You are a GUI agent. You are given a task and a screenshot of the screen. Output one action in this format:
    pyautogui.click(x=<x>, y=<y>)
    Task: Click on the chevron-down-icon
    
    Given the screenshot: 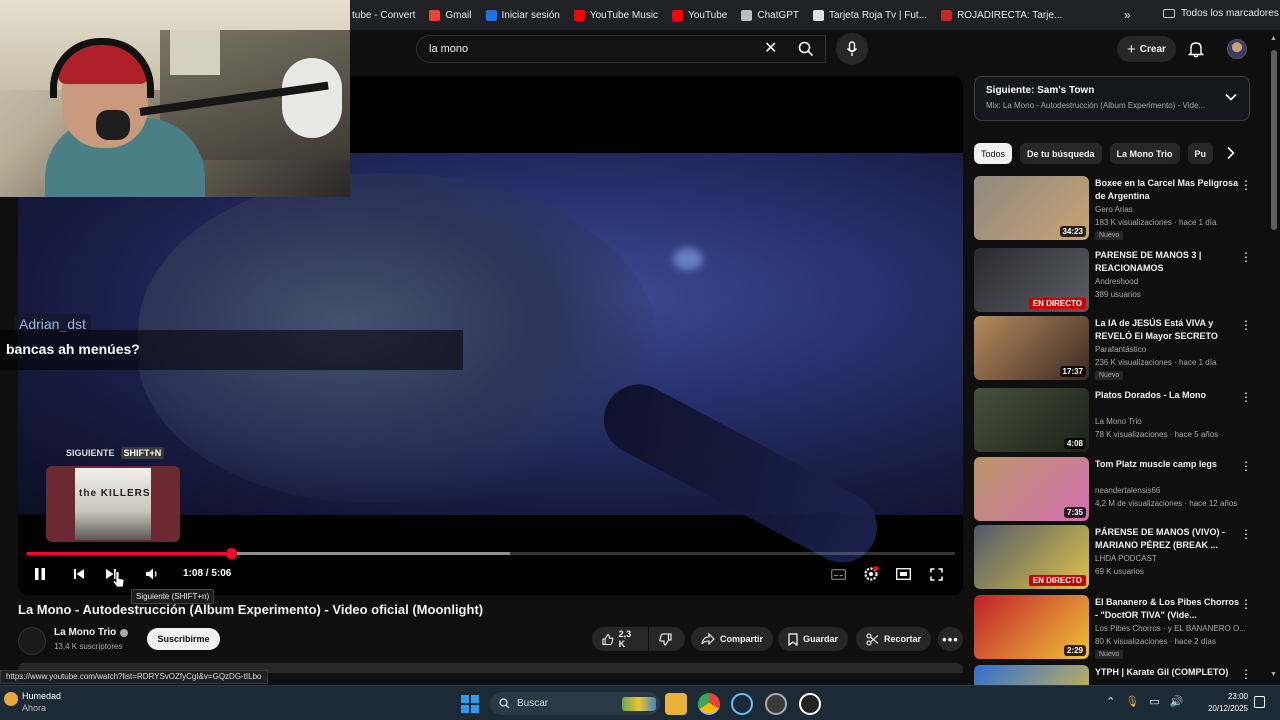 What is the action you would take?
    pyautogui.click(x=1231, y=97)
    